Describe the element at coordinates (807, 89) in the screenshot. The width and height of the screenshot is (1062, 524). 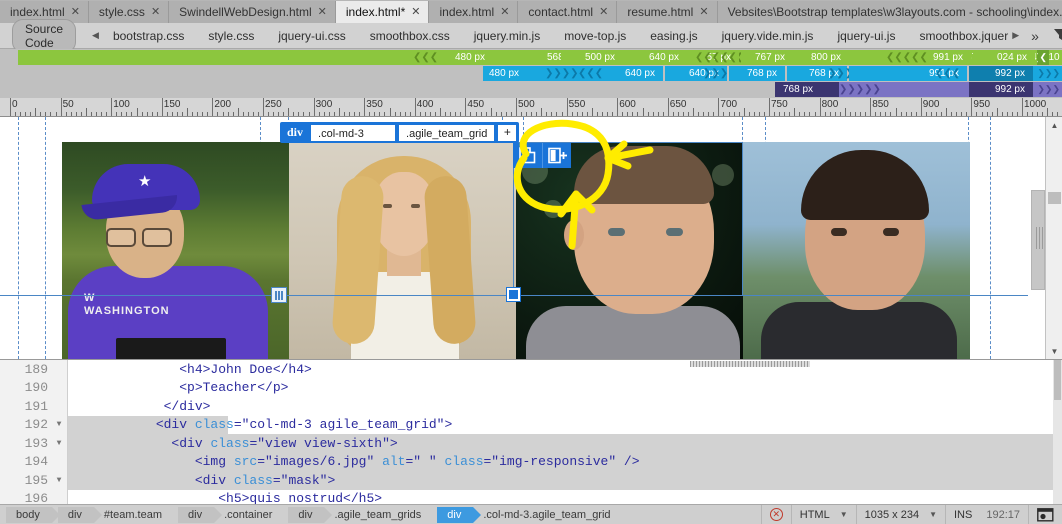
I see `mq-segment-purple-768-label: 768 px` at that location.